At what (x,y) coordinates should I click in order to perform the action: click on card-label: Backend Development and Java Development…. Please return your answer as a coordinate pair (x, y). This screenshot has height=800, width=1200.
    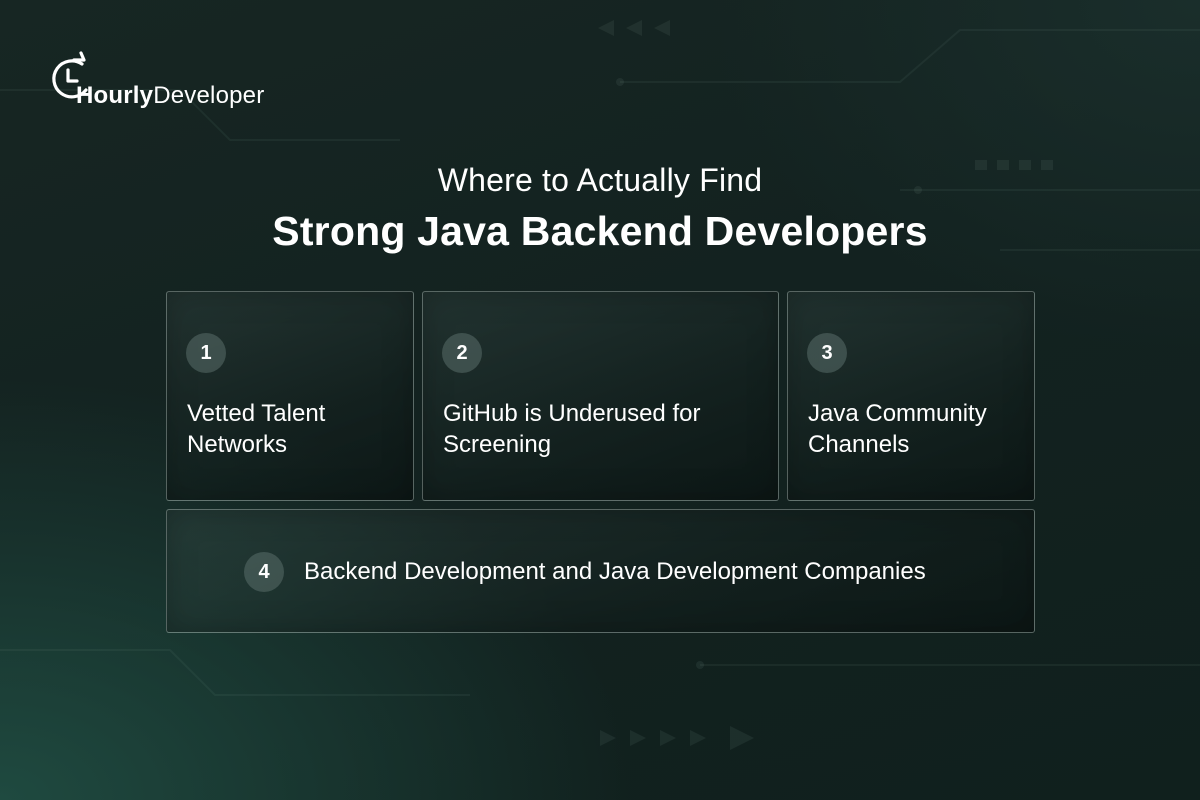
    Looking at the image, I should click on (615, 571).